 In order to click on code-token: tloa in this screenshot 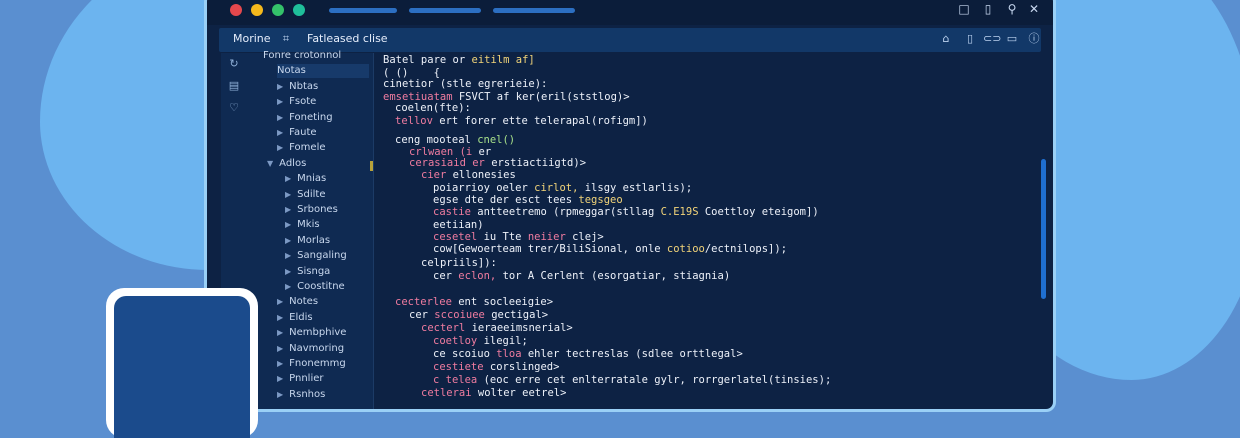, I will do `click(512, 354)`.